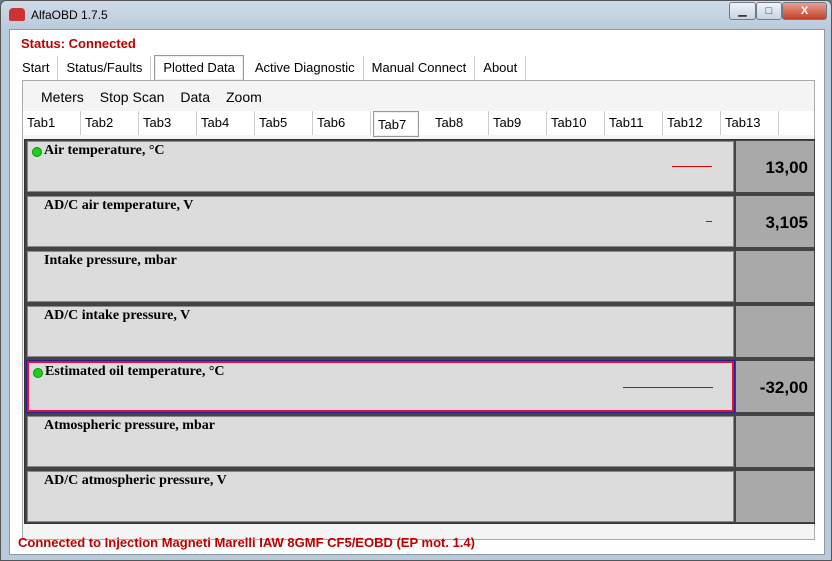 The image size is (832, 561). What do you see at coordinates (284, 123) in the screenshot?
I see `tab-tab5: Tab5` at bounding box center [284, 123].